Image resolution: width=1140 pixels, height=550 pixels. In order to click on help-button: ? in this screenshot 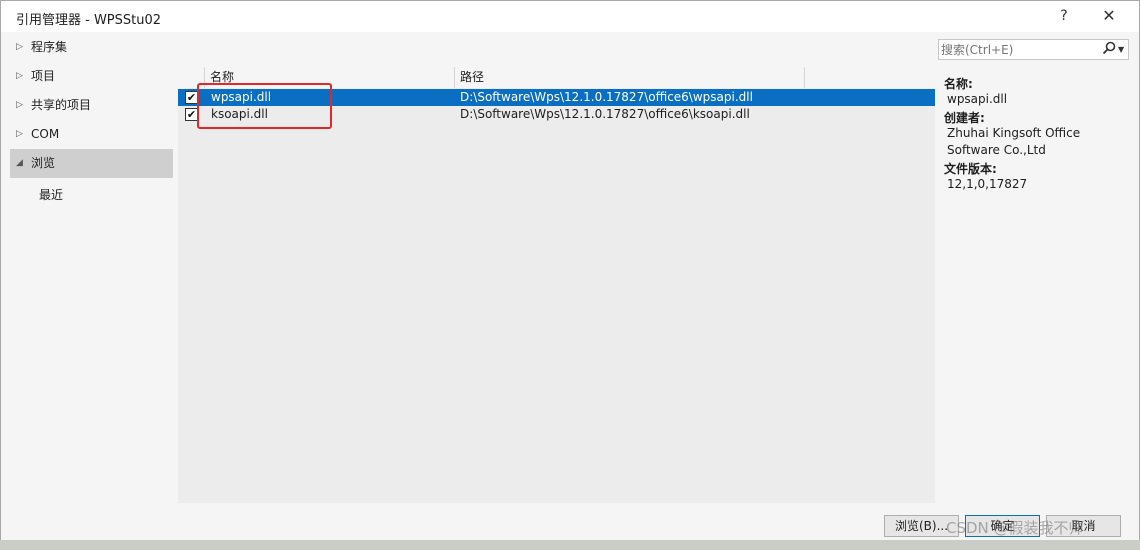, I will do `click(1064, 16)`.